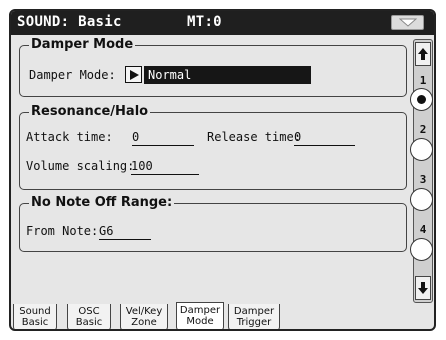 The image size is (446, 340). What do you see at coordinates (423, 80) in the screenshot?
I see `page-number-1: 1` at bounding box center [423, 80].